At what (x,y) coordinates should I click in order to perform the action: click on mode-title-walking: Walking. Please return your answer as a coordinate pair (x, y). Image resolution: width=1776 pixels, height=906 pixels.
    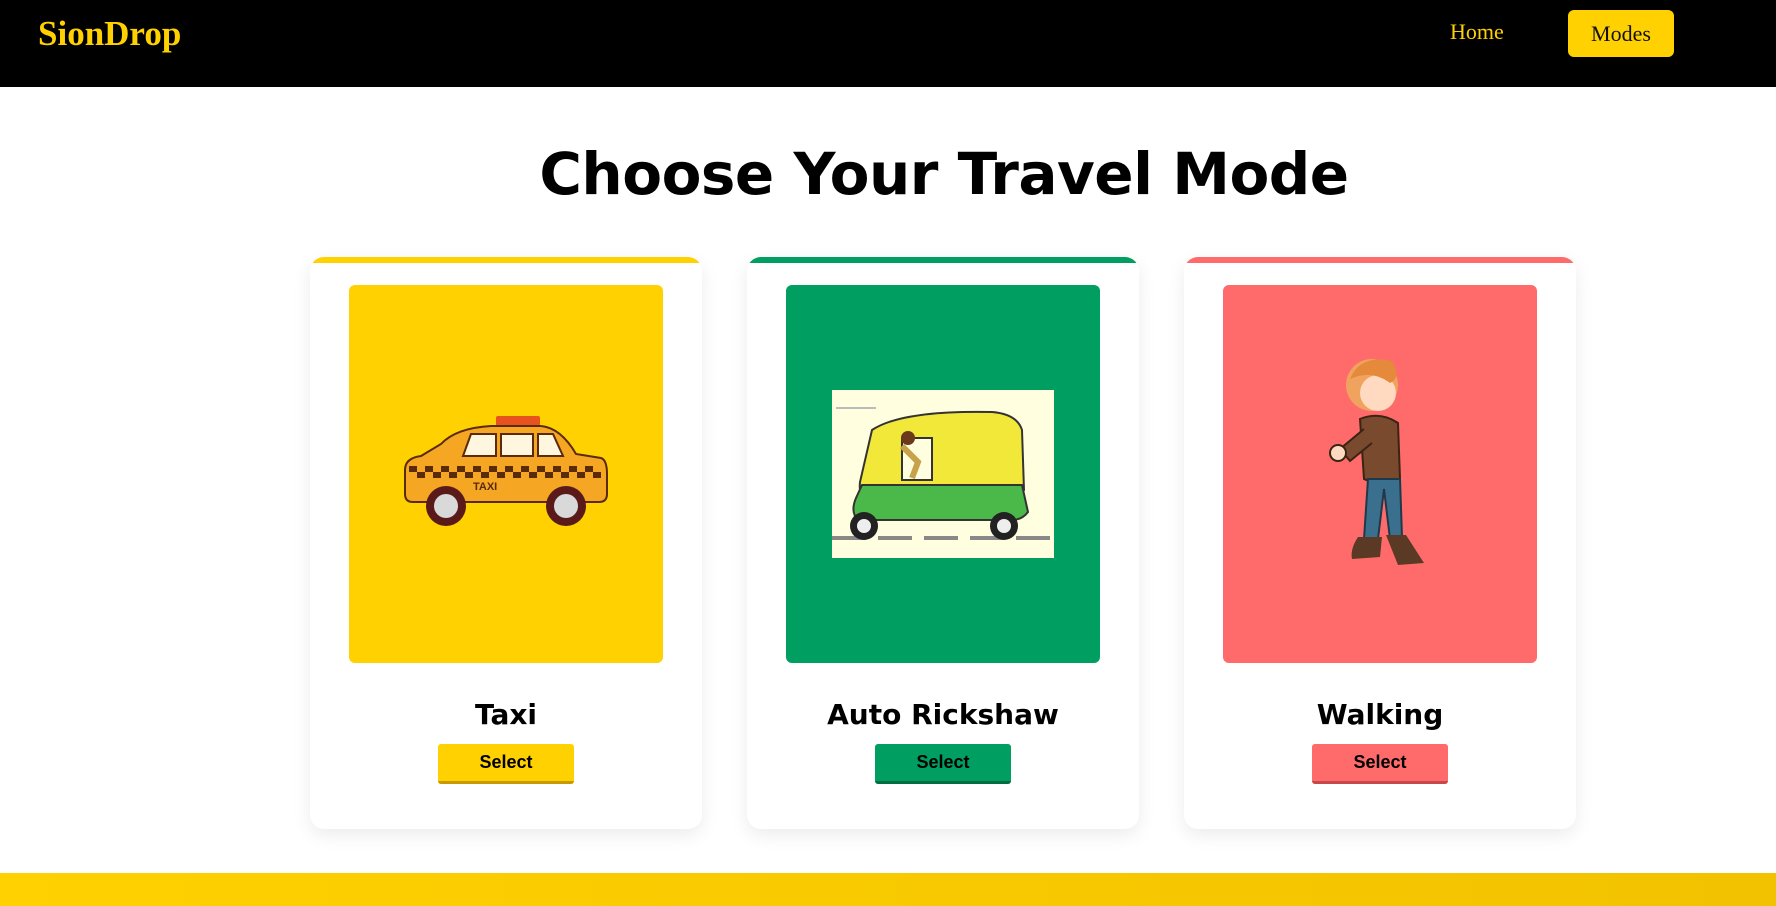
    Looking at the image, I should click on (1380, 714).